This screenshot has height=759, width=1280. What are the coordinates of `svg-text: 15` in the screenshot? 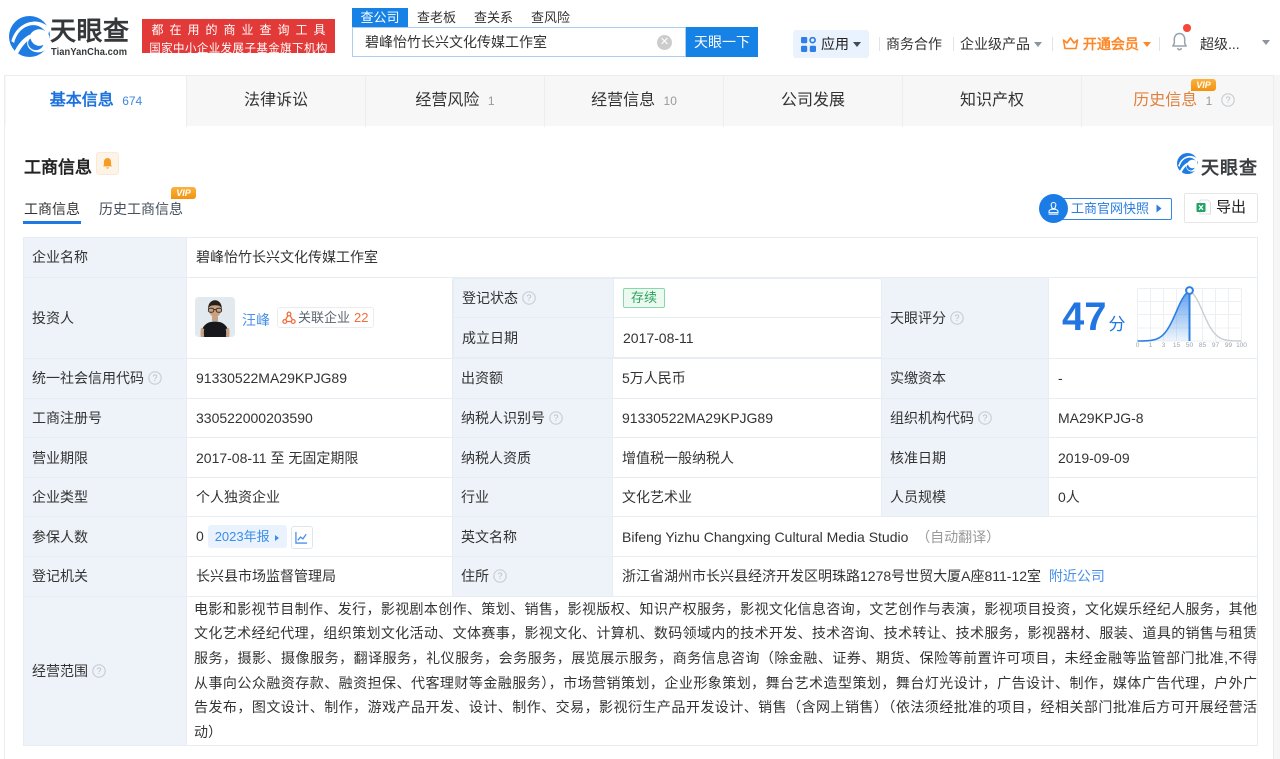 It's located at (1177, 345).